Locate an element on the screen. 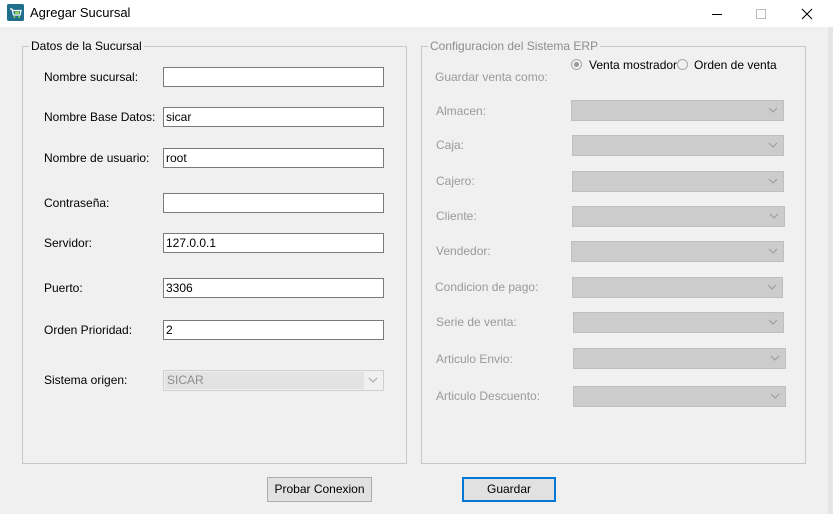 The height and width of the screenshot is (514, 833). maximize-icon is located at coordinates (761, 13).